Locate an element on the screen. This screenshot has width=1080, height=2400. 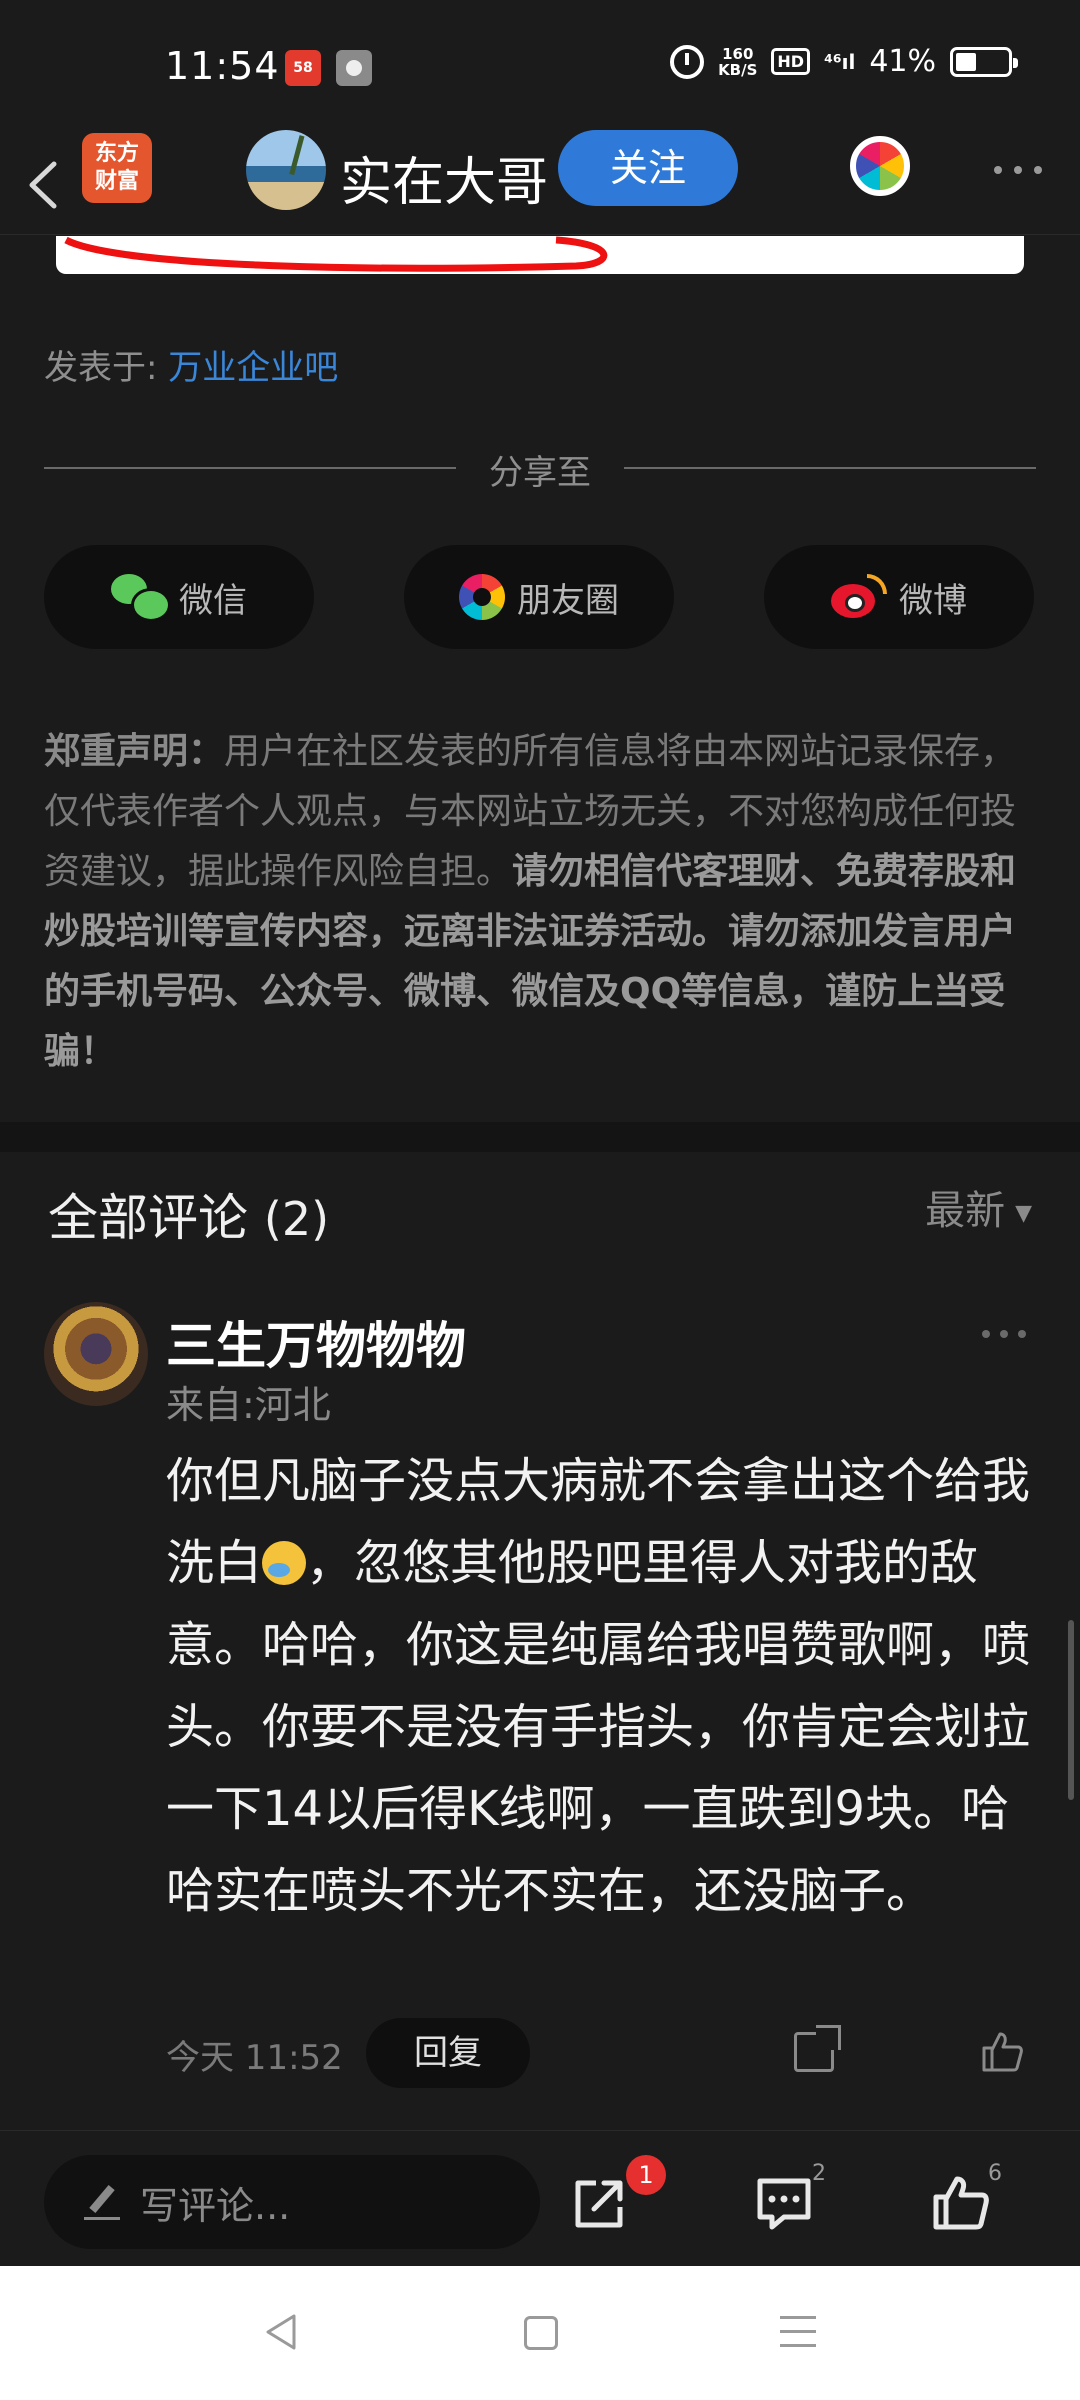
back-arrow-icon is located at coordinates (44, 185).